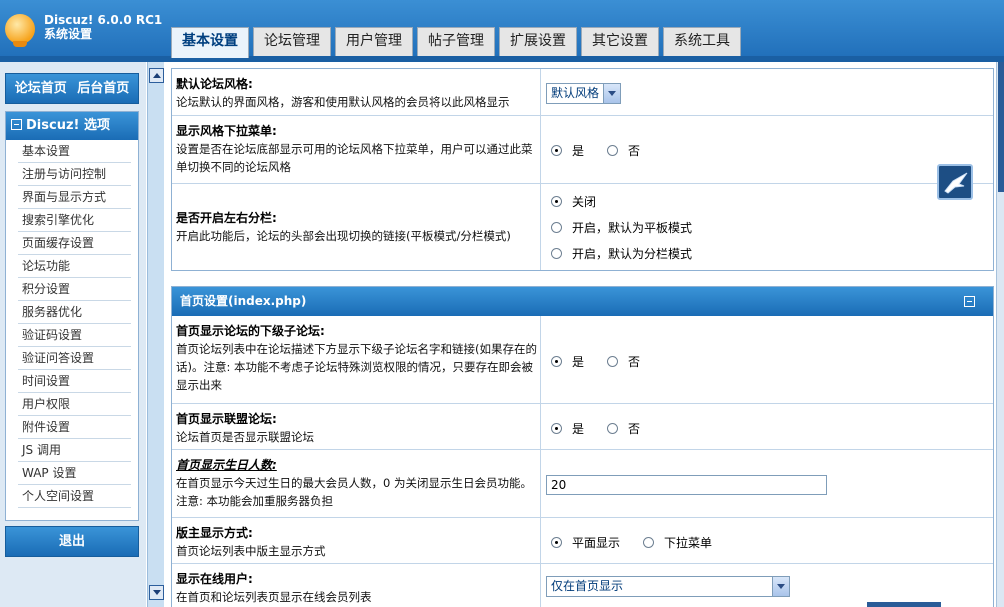 The width and height of the screenshot is (1004, 607). I want to click on main-scrollbar, so click(1000, 334).